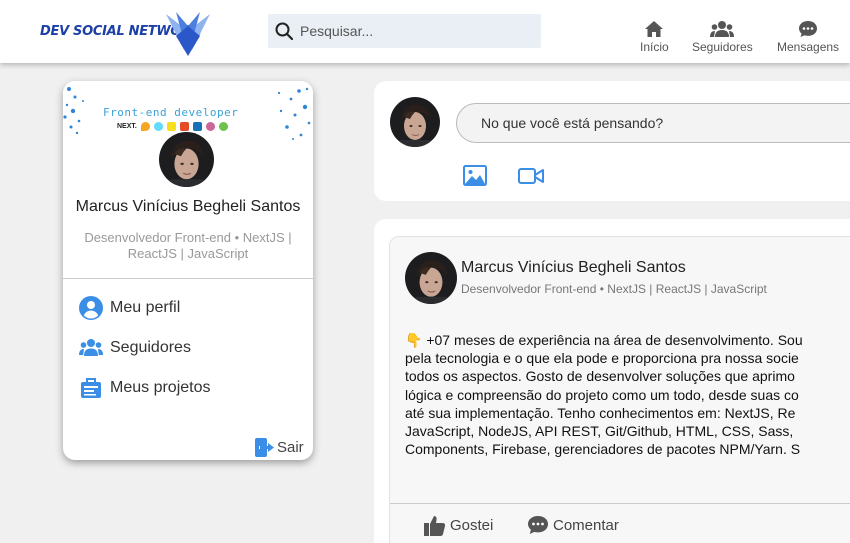 The image size is (850, 543). I want to click on post-author-avatar, so click(431, 278).